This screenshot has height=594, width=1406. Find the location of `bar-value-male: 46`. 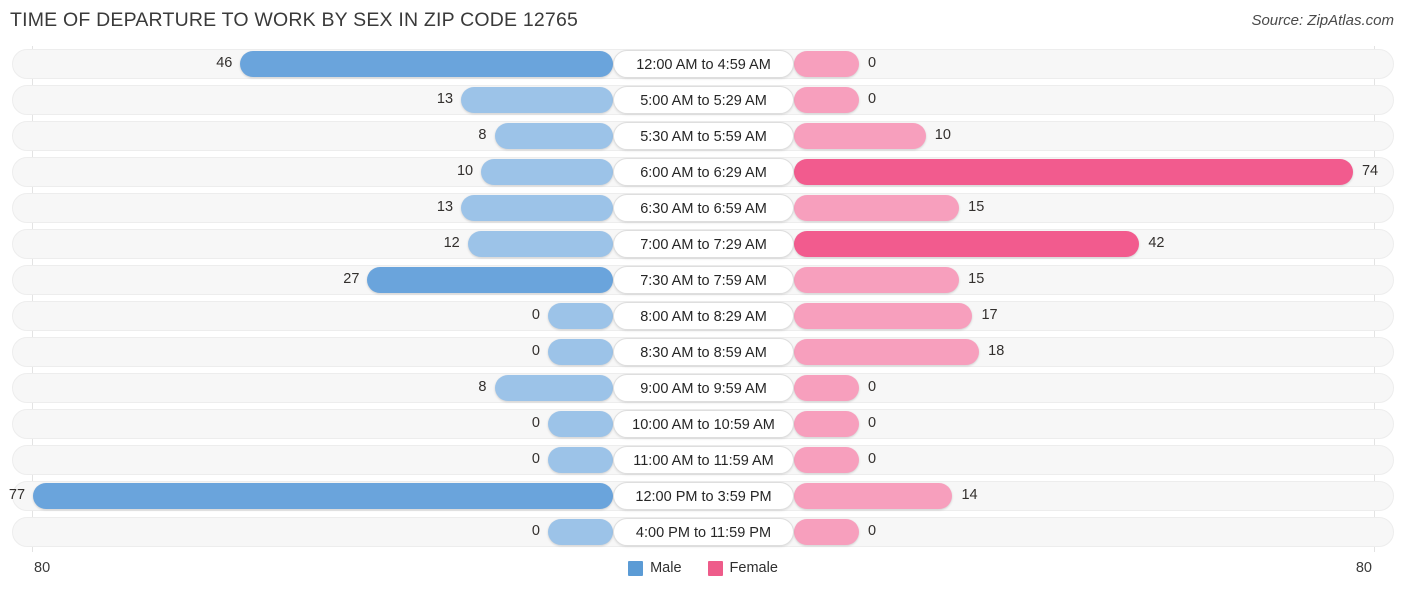

bar-value-male: 46 is located at coordinates (224, 63).